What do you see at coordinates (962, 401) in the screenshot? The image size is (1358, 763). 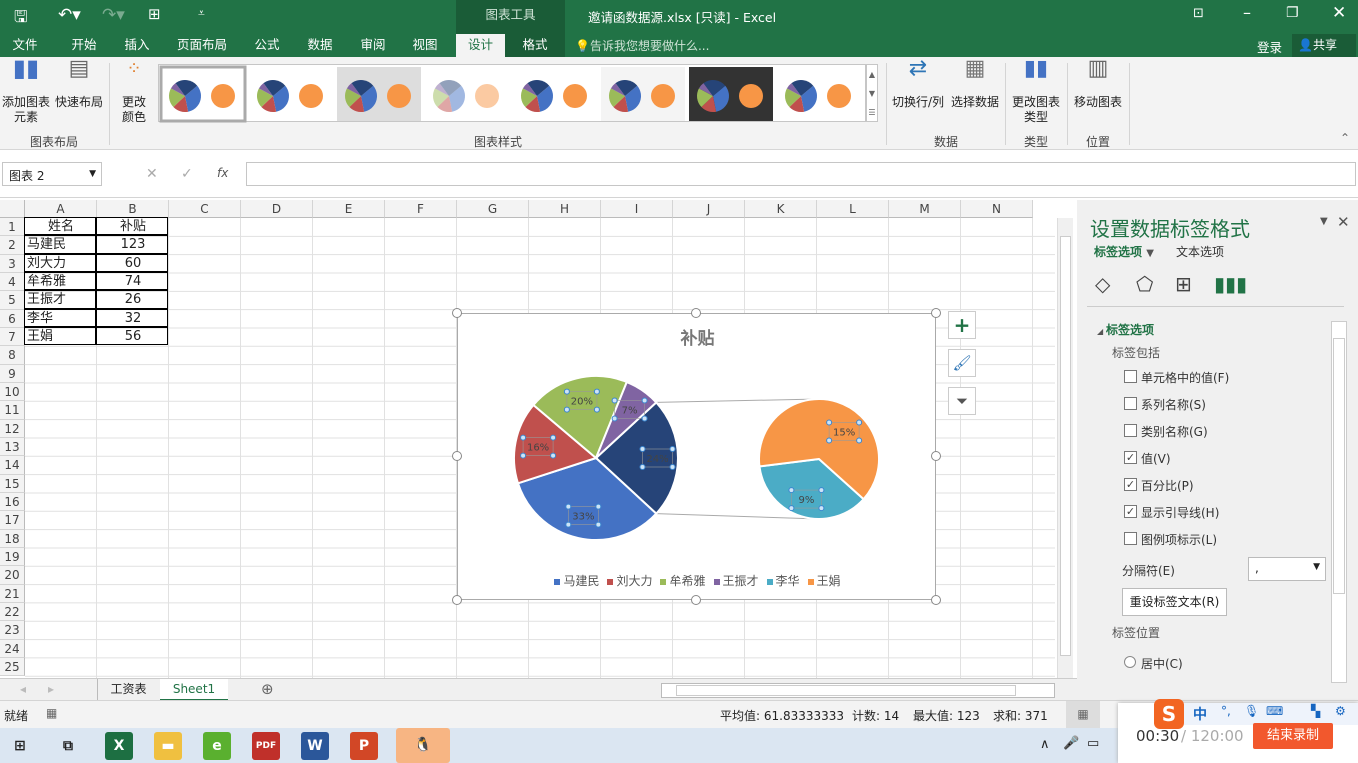 I see `chart-filter-icon: ⏷` at bounding box center [962, 401].